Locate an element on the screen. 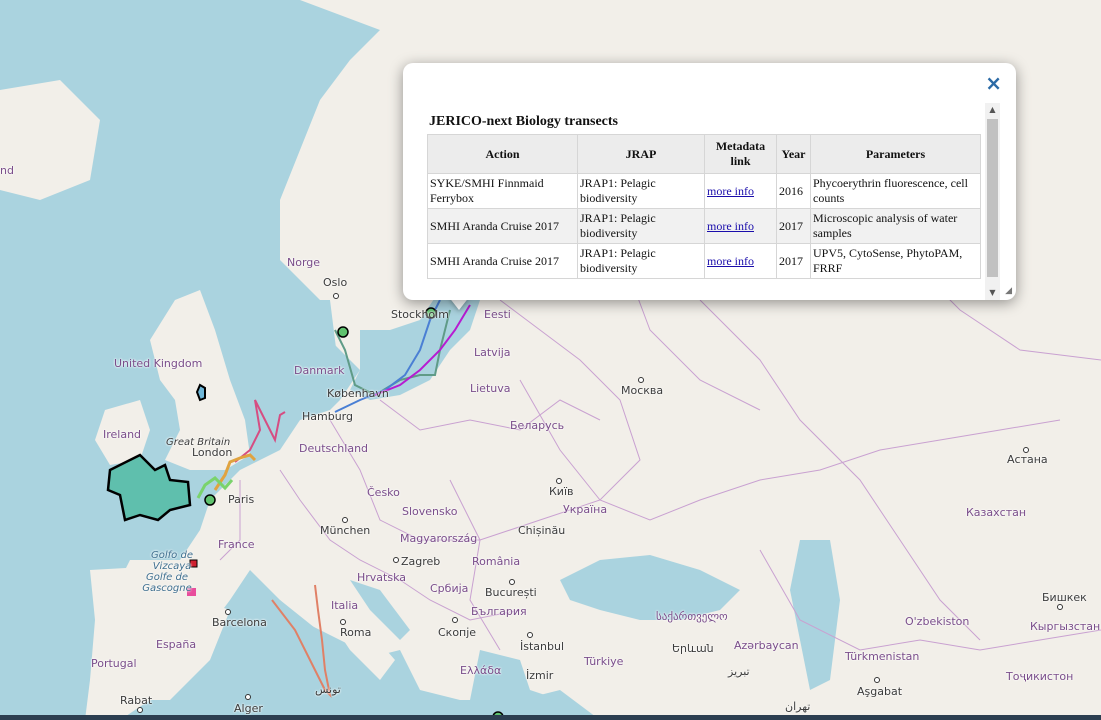 This screenshot has width=1101, height=720. map-label: Paris is located at coordinates (241, 499).